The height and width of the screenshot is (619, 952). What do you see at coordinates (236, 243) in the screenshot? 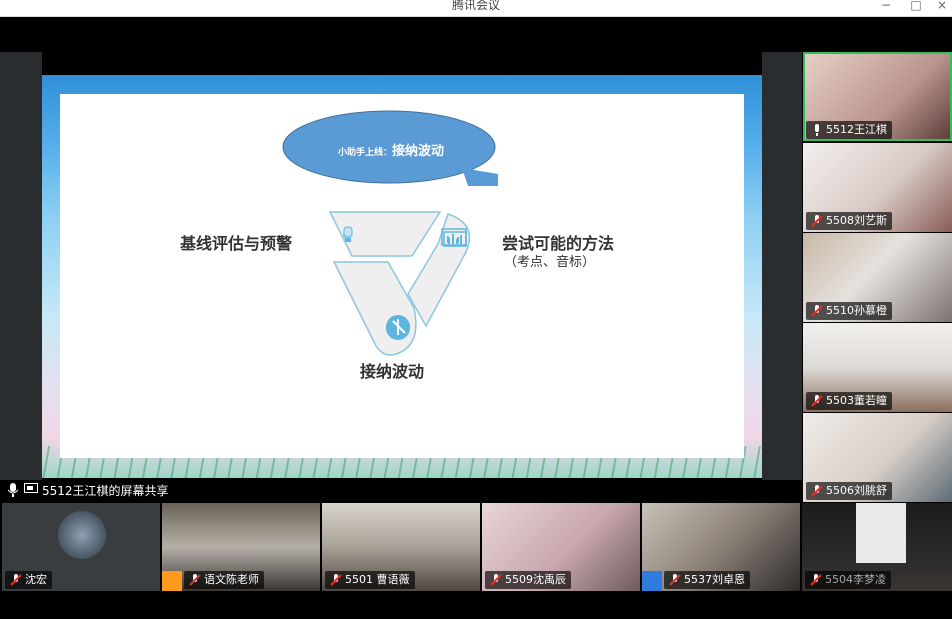
I see `left-cycle-label: 基线评估与预警` at bounding box center [236, 243].